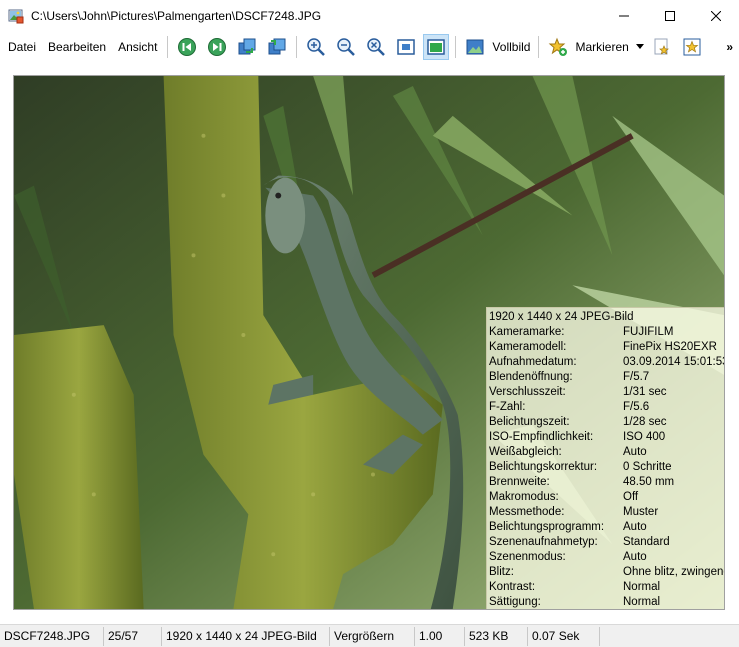 The image size is (739, 647). I want to click on info-row: Blendenöffnung: F/5.7, so click(606, 377).